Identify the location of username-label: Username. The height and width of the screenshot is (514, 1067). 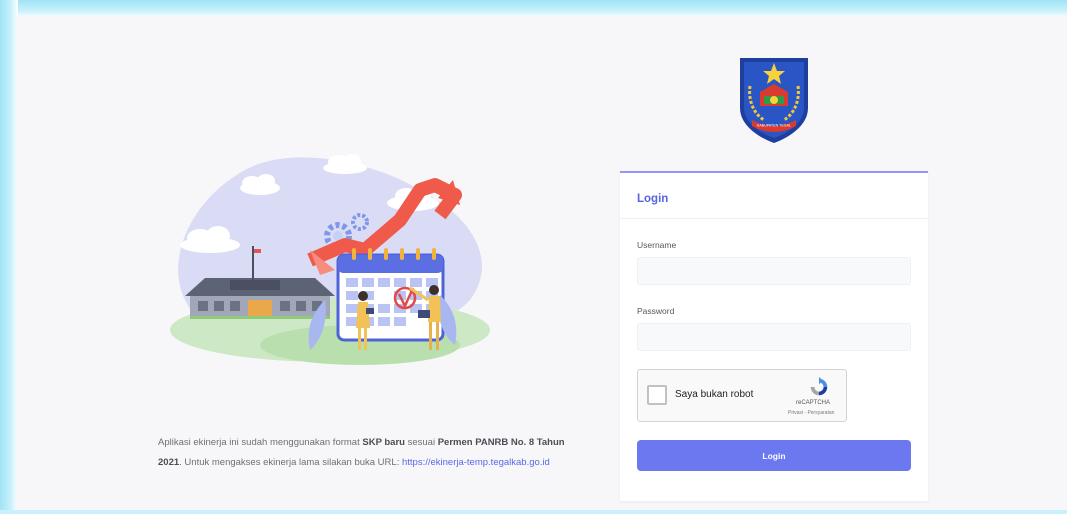
(657, 245).